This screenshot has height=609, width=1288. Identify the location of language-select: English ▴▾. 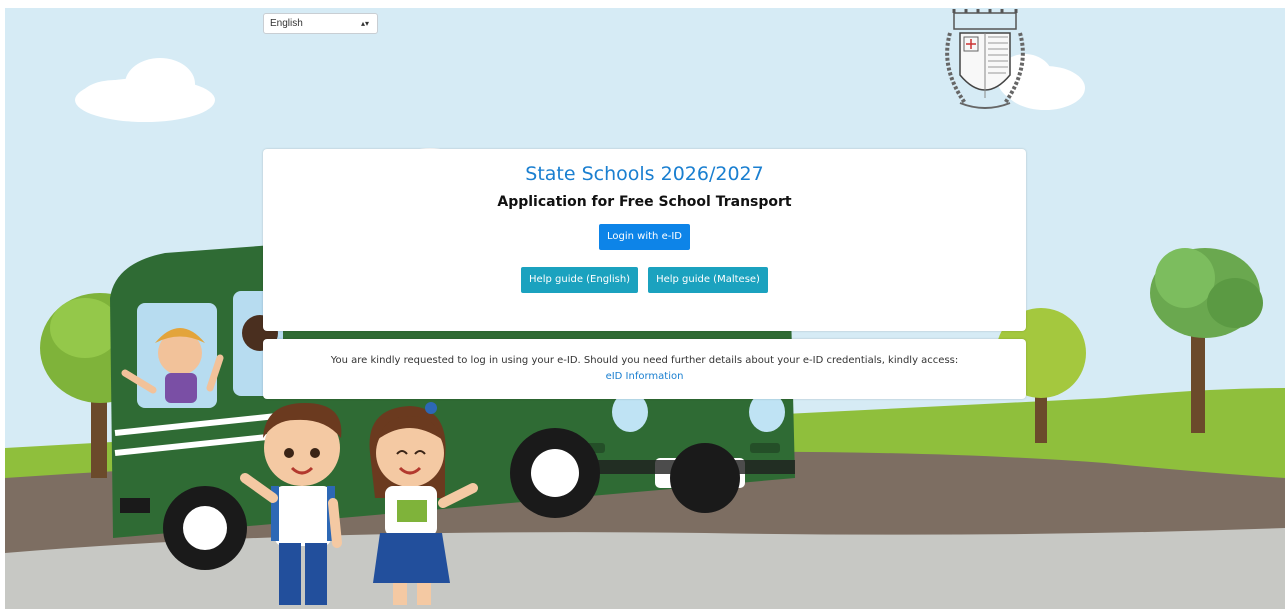
(320, 23).